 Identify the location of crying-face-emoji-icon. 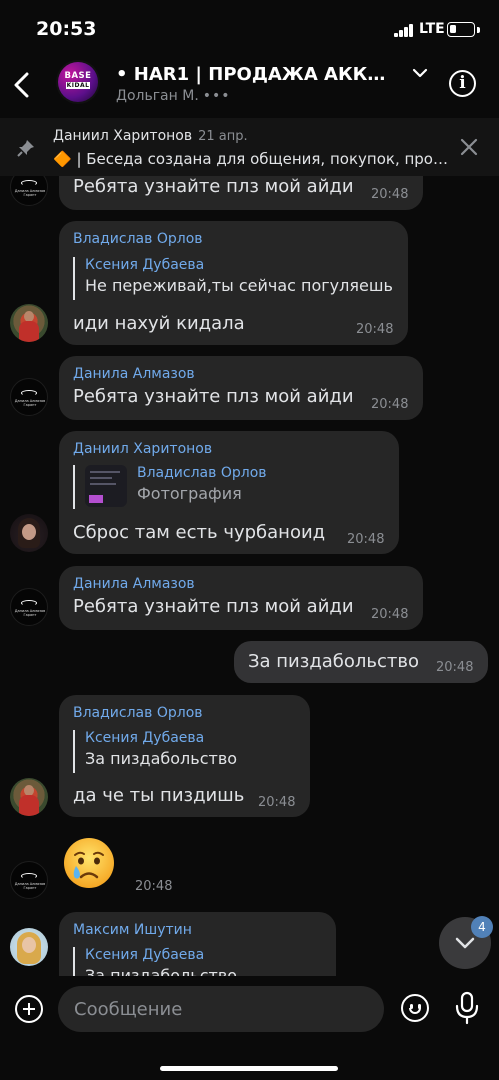
(89, 863).